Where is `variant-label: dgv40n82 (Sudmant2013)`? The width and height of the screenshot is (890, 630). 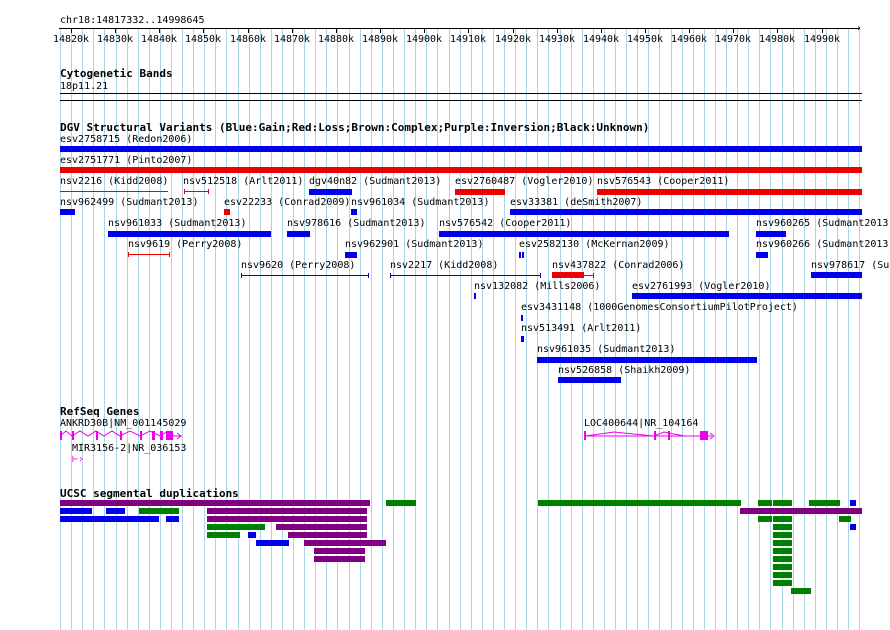
variant-label: dgv40n82 (Sudmant2013) is located at coordinates (375, 181).